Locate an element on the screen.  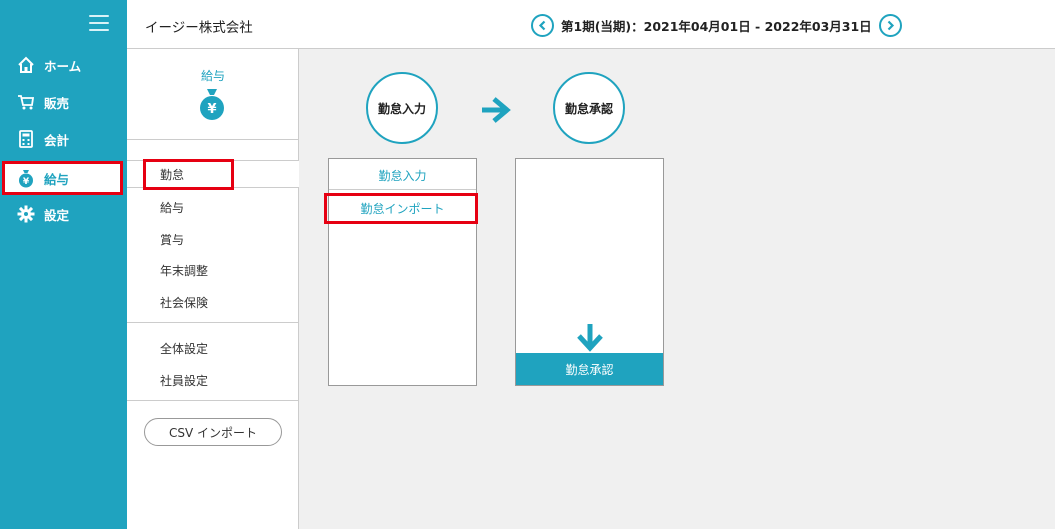
sidebar-item-label: 給与 is located at coordinates (57, 179).